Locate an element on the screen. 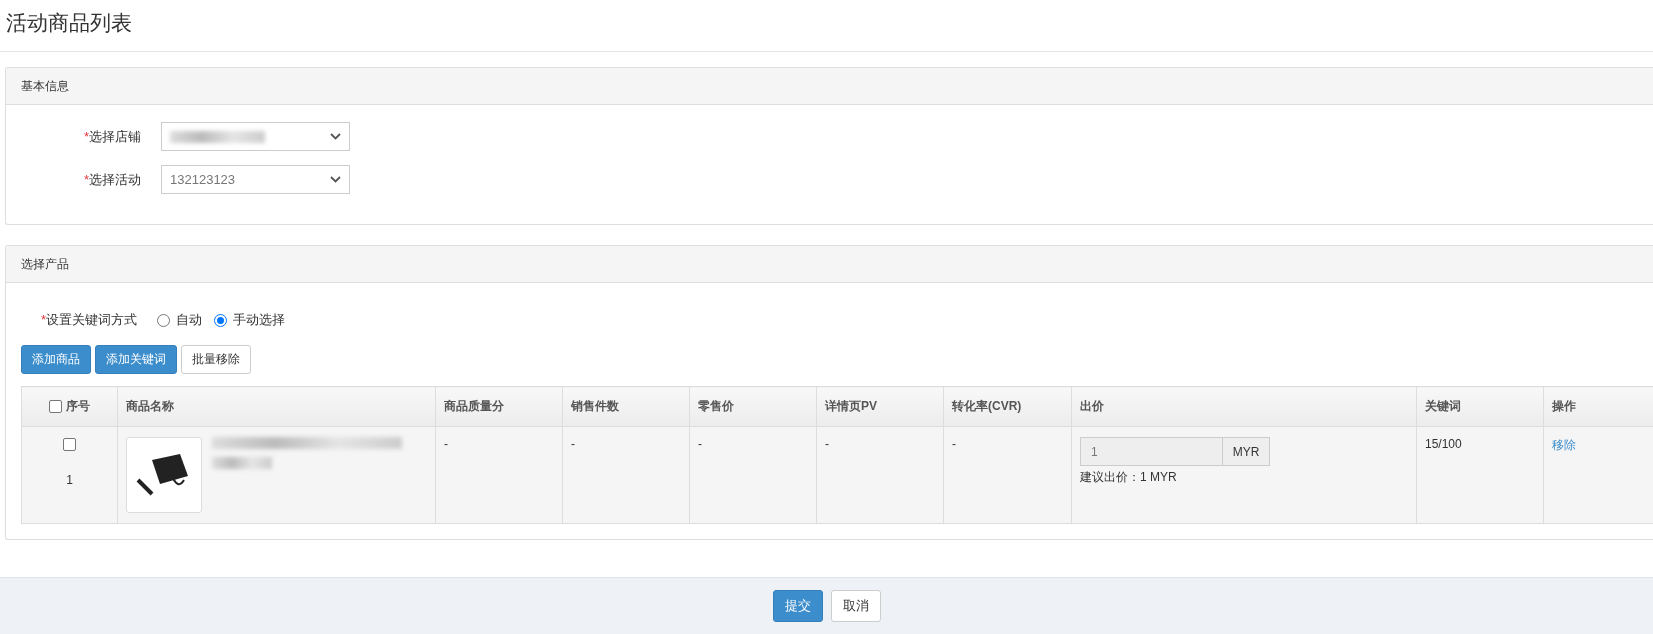  page-title: 活动商品列表 is located at coordinates (826, 26).